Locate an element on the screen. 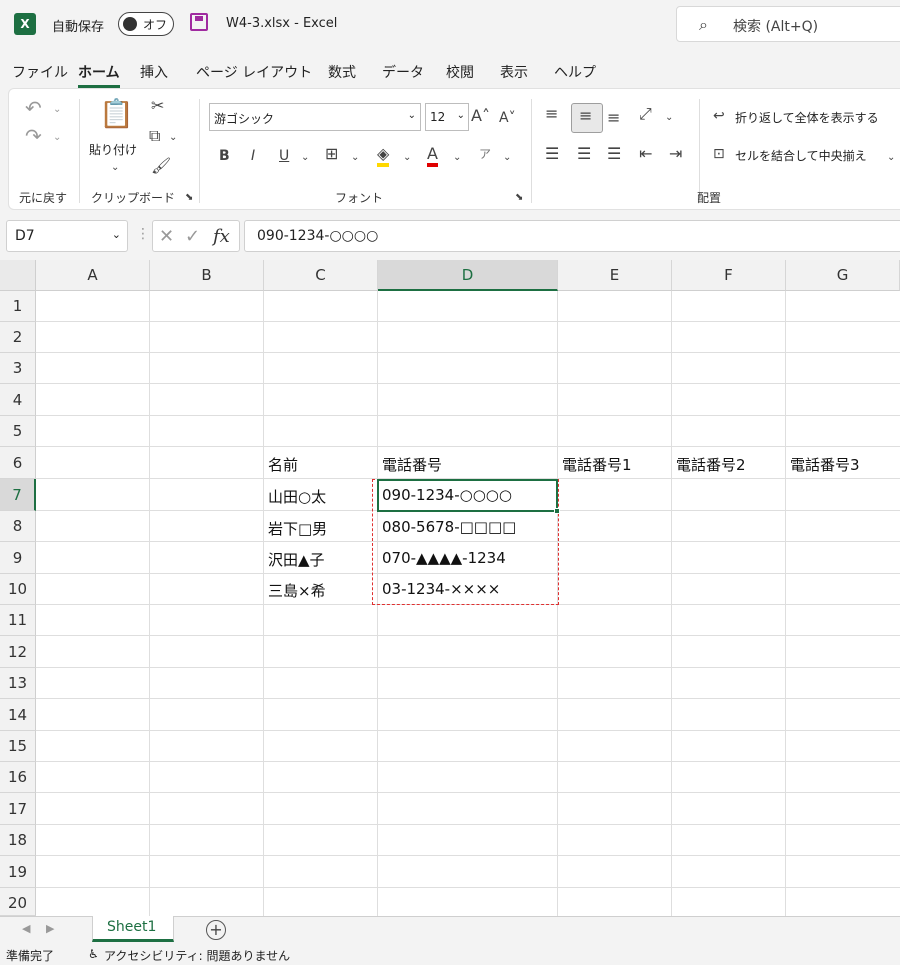  decrease-font-size-icon: A˅ is located at coordinates (507, 118).